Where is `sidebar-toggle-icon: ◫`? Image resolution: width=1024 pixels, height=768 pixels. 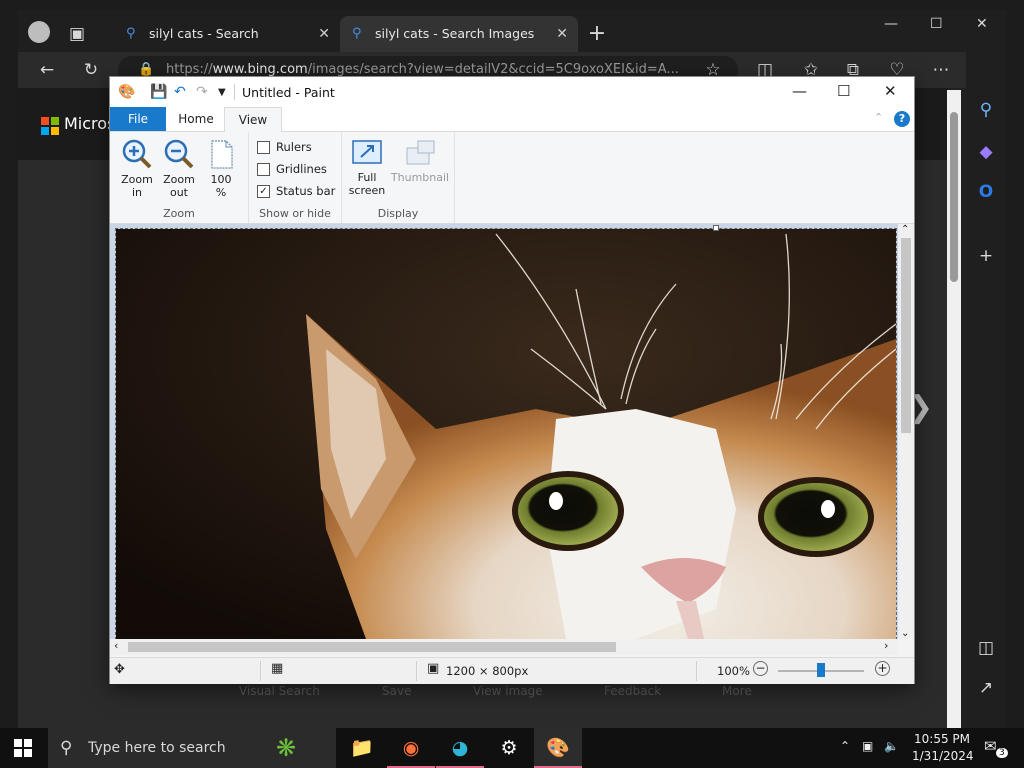 sidebar-toggle-icon: ◫ is located at coordinates (986, 648).